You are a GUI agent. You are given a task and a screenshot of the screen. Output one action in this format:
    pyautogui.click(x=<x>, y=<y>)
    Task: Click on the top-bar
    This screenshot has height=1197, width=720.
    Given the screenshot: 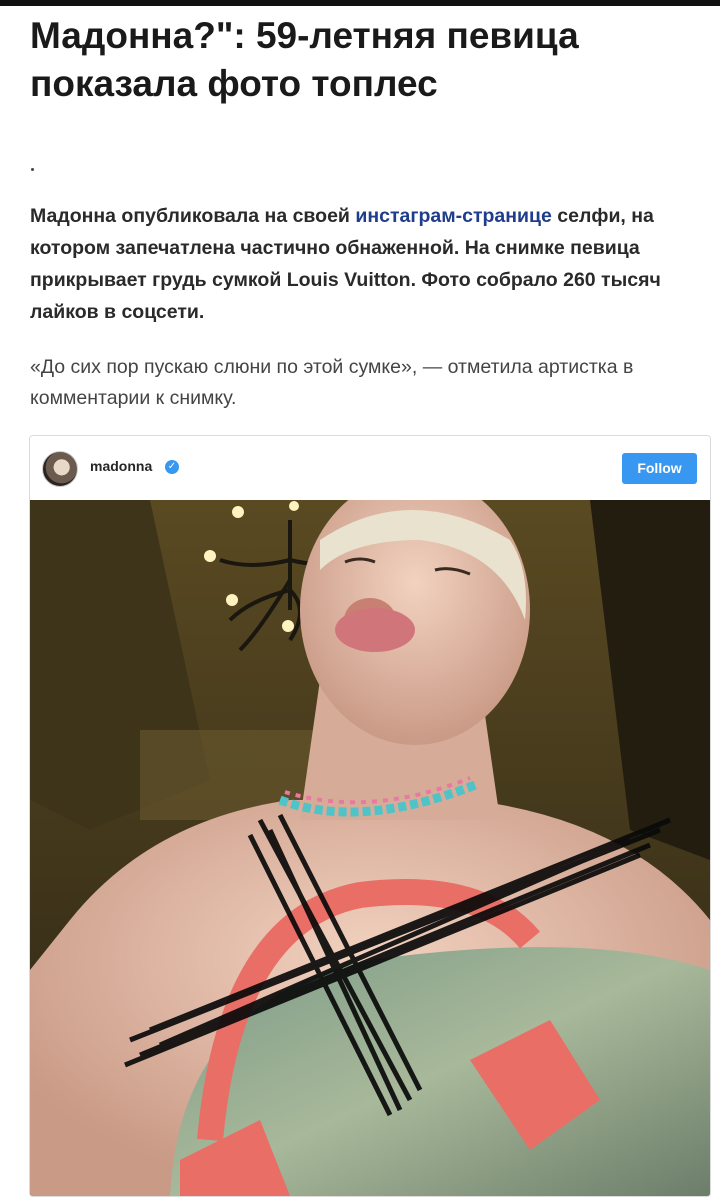 What is the action you would take?
    pyautogui.click(x=360, y=3)
    